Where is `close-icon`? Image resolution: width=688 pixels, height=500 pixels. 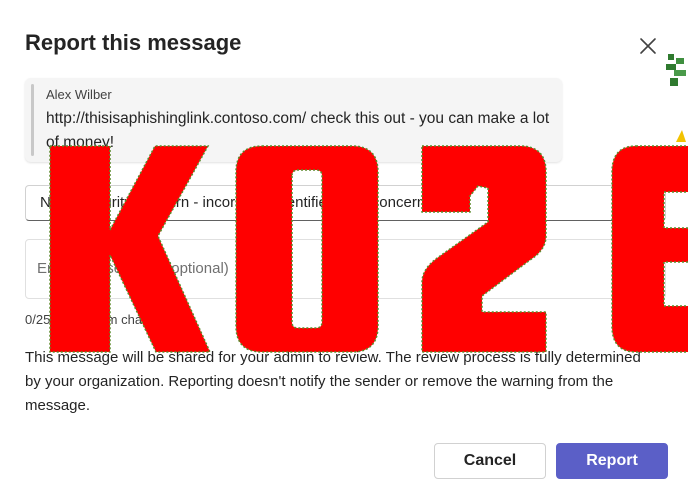
close-icon is located at coordinates (648, 46).